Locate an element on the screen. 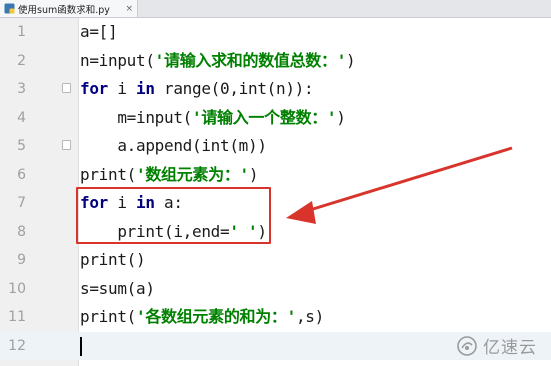 The image size is (551, 366). watermark: 亿速云 is located at coordinates (497, 345).